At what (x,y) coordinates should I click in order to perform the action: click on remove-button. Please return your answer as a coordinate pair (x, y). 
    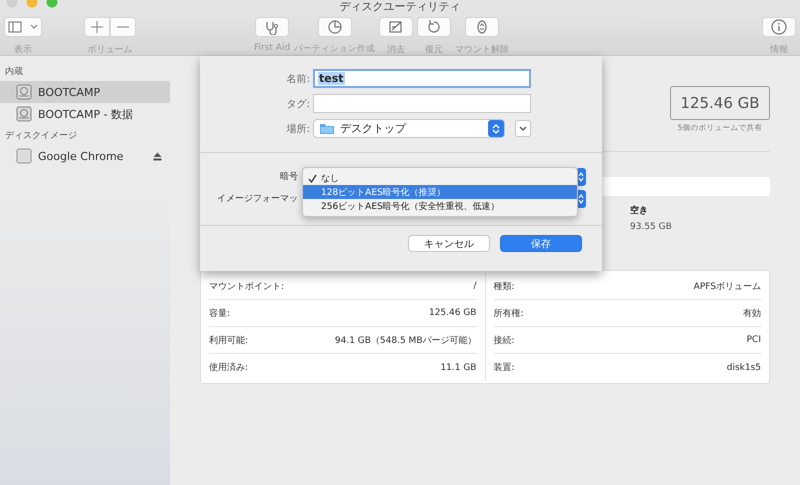
    Looking at the image, I should click on (123, 27).